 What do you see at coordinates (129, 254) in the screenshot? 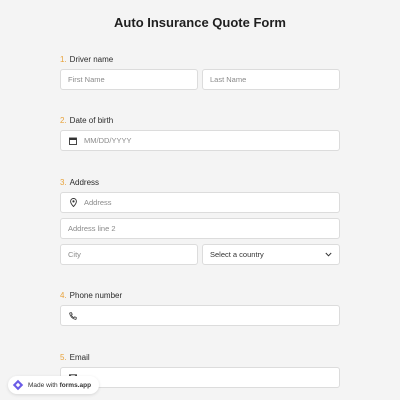
I see `city-input: City` at bounding box center [129, 254].